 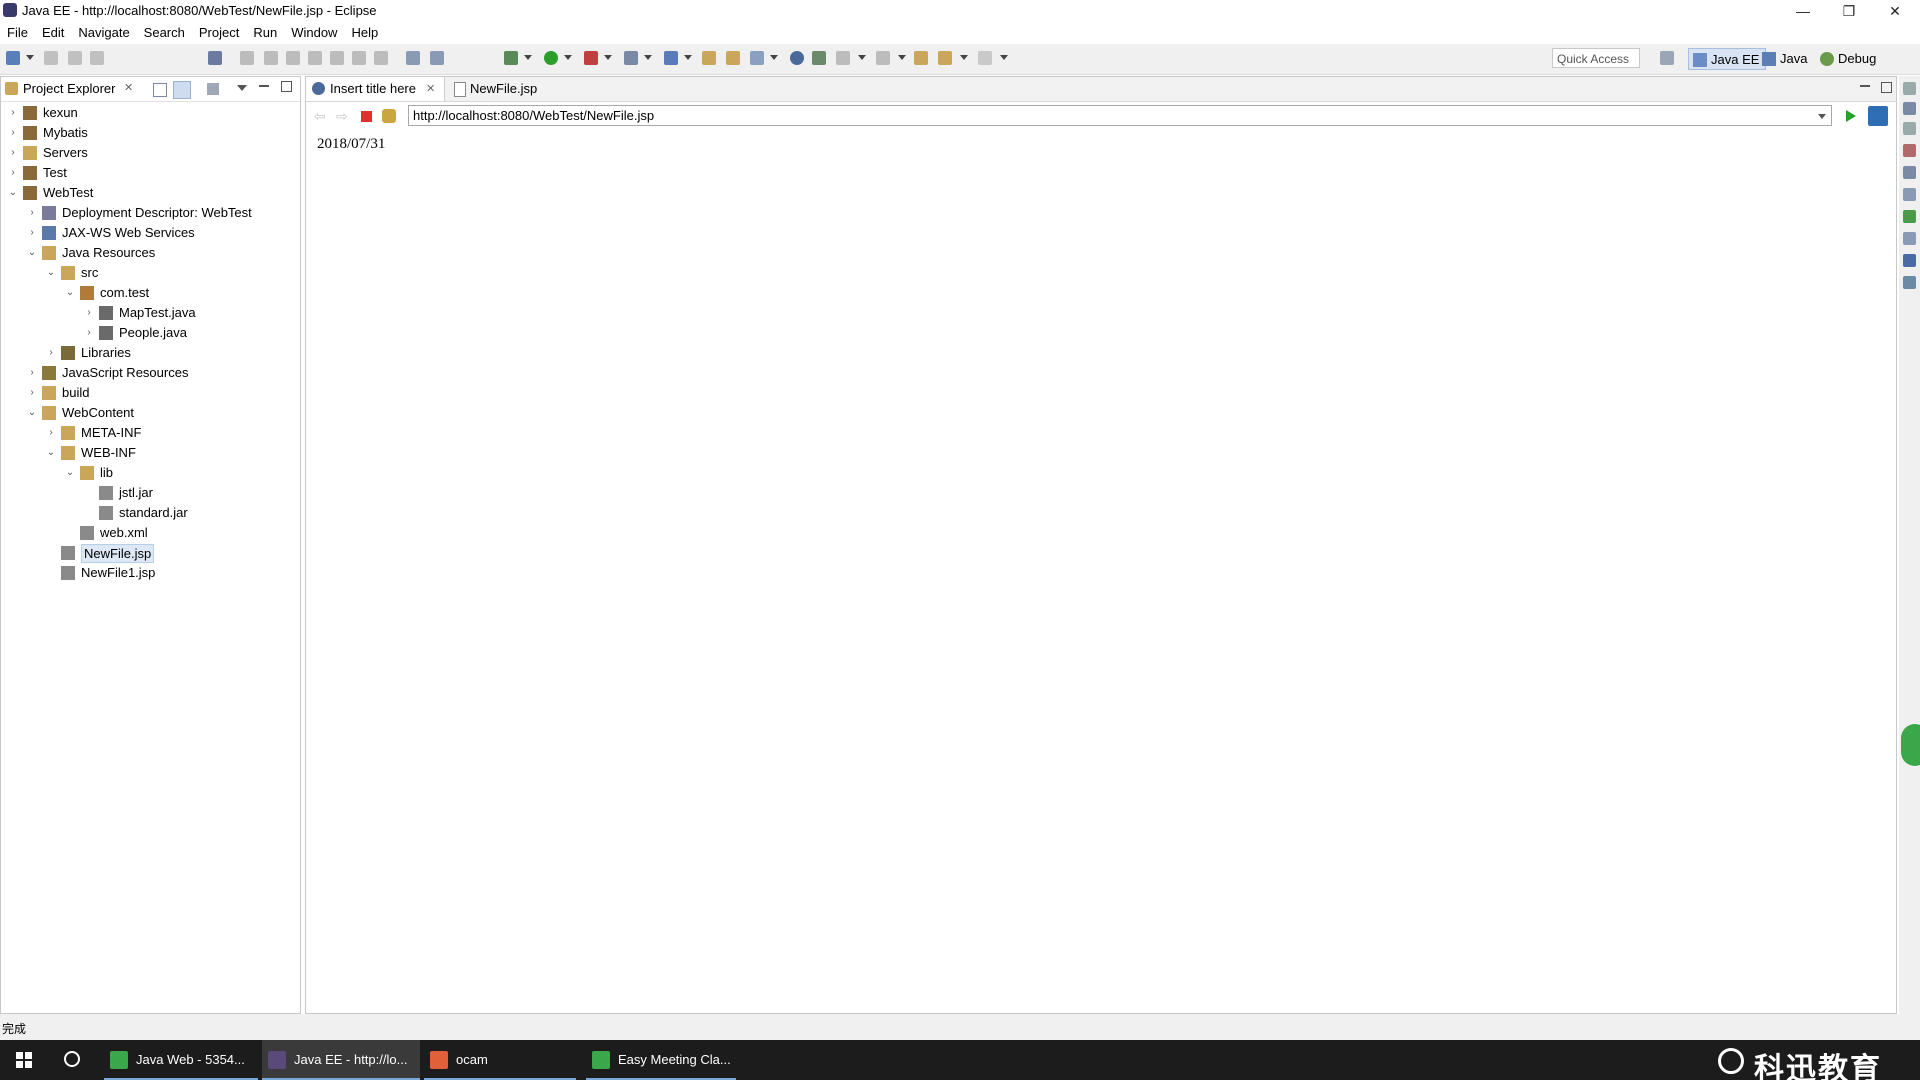 I want to click on server-dropdown-icon, so click(x=648, y=57).